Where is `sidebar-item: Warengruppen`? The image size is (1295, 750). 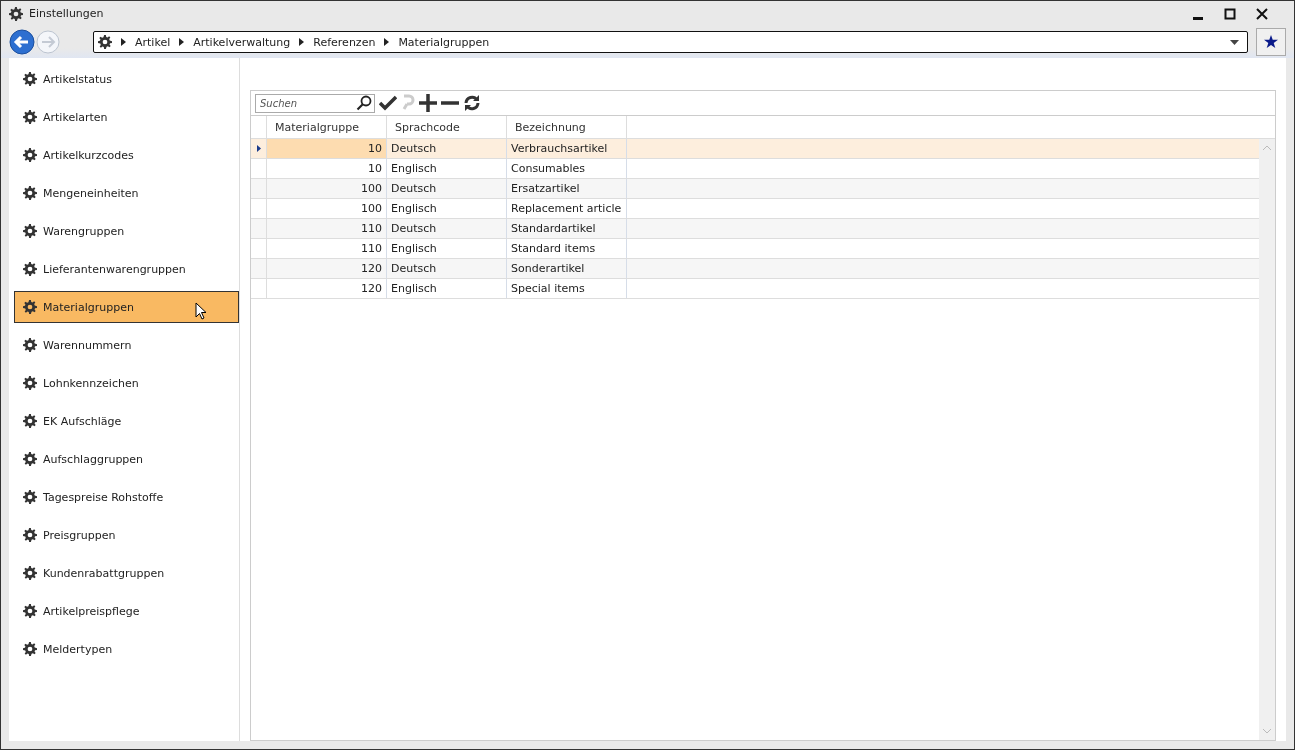
sidebar-item: Warengruppen is located at coordinates (126, 231).